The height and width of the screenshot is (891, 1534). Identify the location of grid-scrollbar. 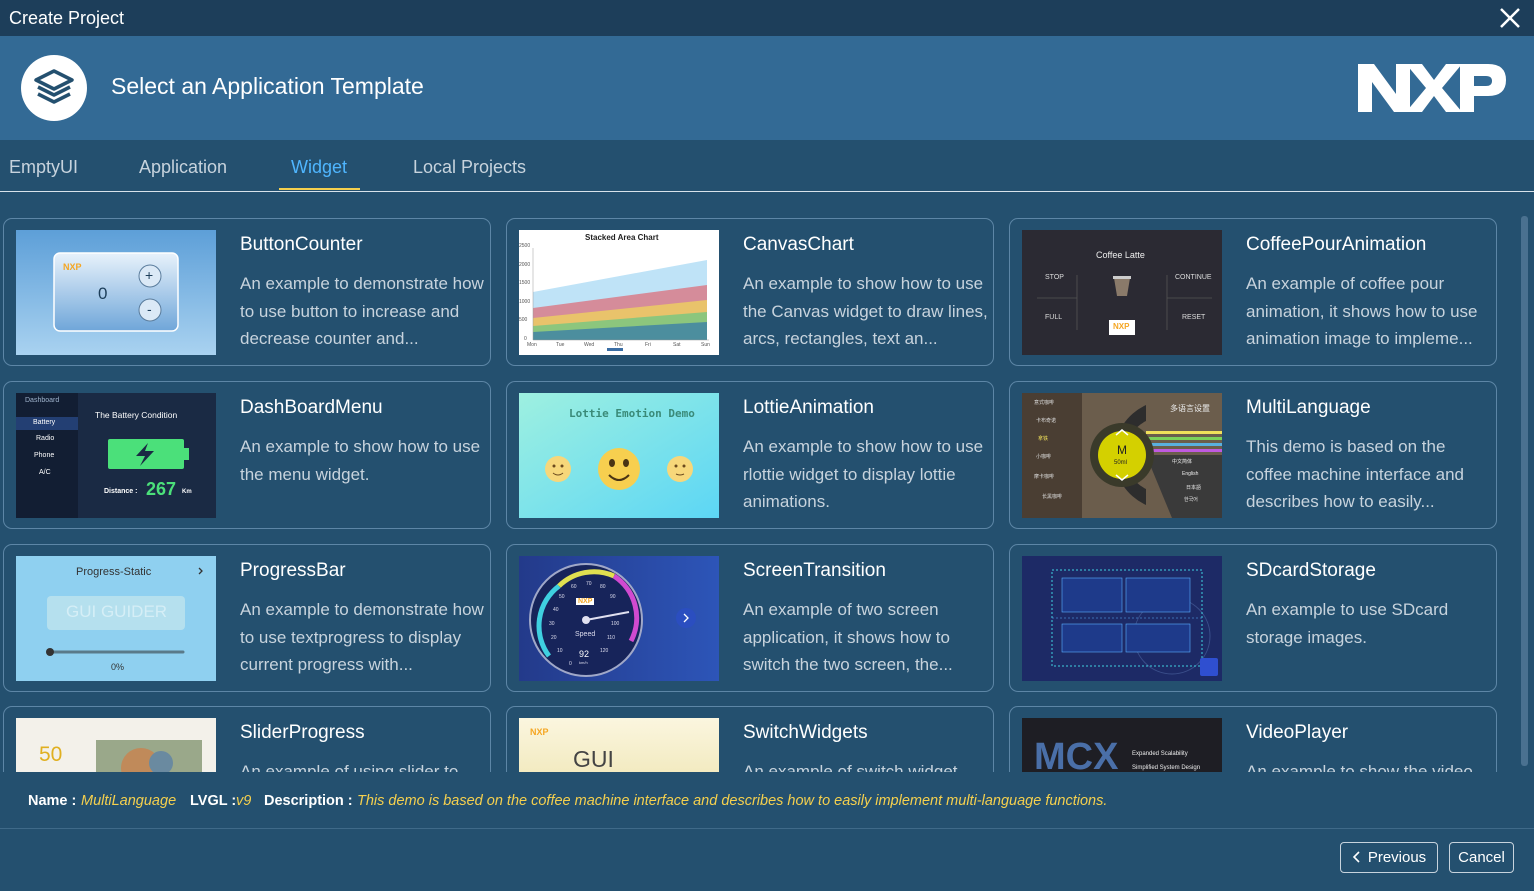
(1524, 491).